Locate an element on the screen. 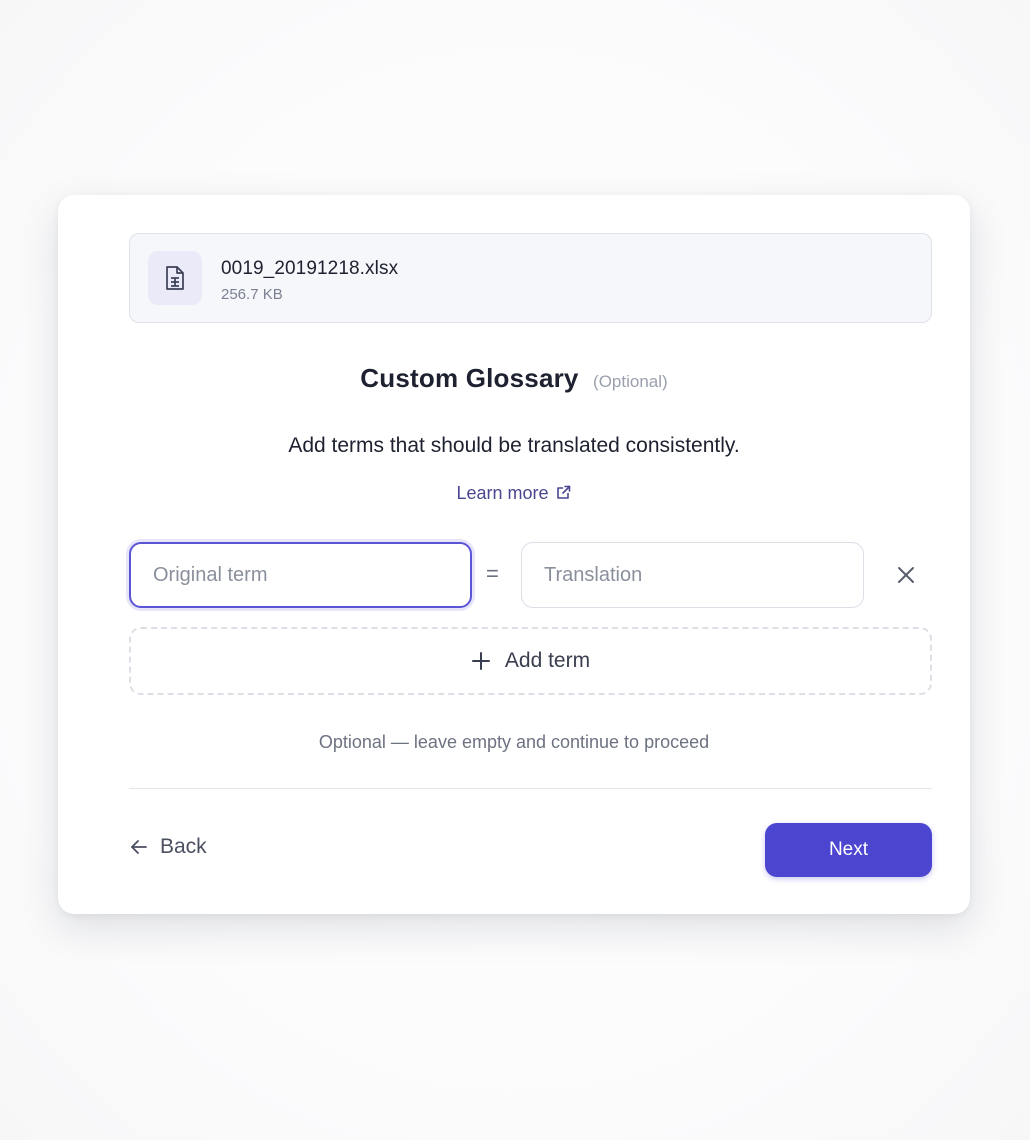 The image size is (1030, 1140). file-name: 0019_20191218.xlsx is located at coordinates (310, 268).